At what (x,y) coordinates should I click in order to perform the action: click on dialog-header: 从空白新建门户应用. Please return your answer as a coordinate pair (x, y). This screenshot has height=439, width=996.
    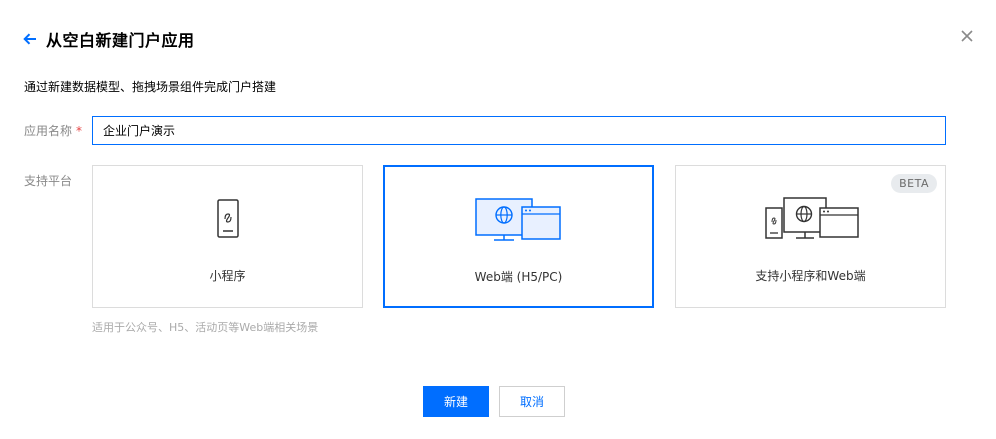
    Looking at the image, I should click on (108, 39).